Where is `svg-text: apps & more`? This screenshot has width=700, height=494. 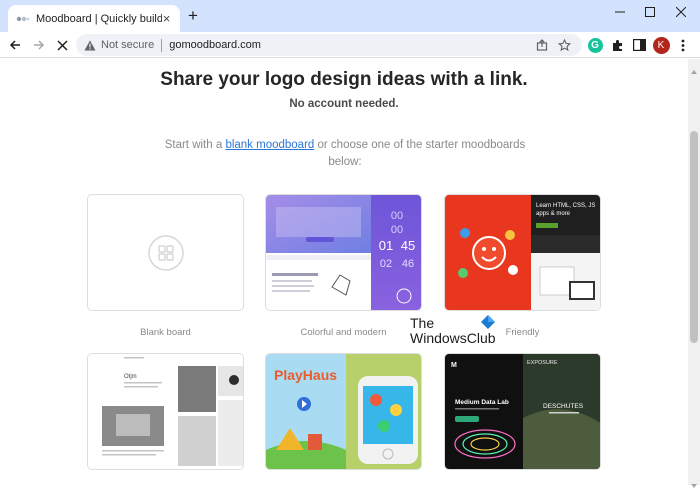
svg-text: apps & more is located at coordinates (553, 214).